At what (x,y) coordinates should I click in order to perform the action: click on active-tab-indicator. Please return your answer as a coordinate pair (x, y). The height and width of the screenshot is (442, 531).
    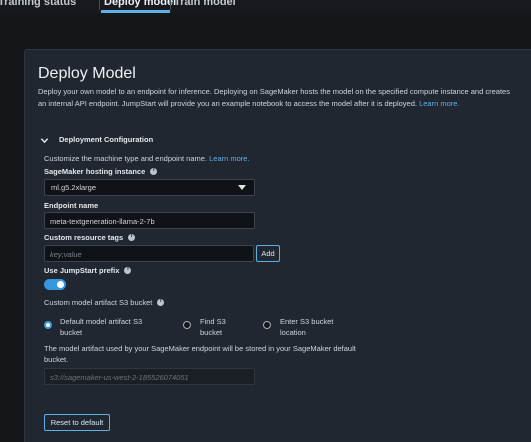
    Looking at the image, I should click on (135, 11).